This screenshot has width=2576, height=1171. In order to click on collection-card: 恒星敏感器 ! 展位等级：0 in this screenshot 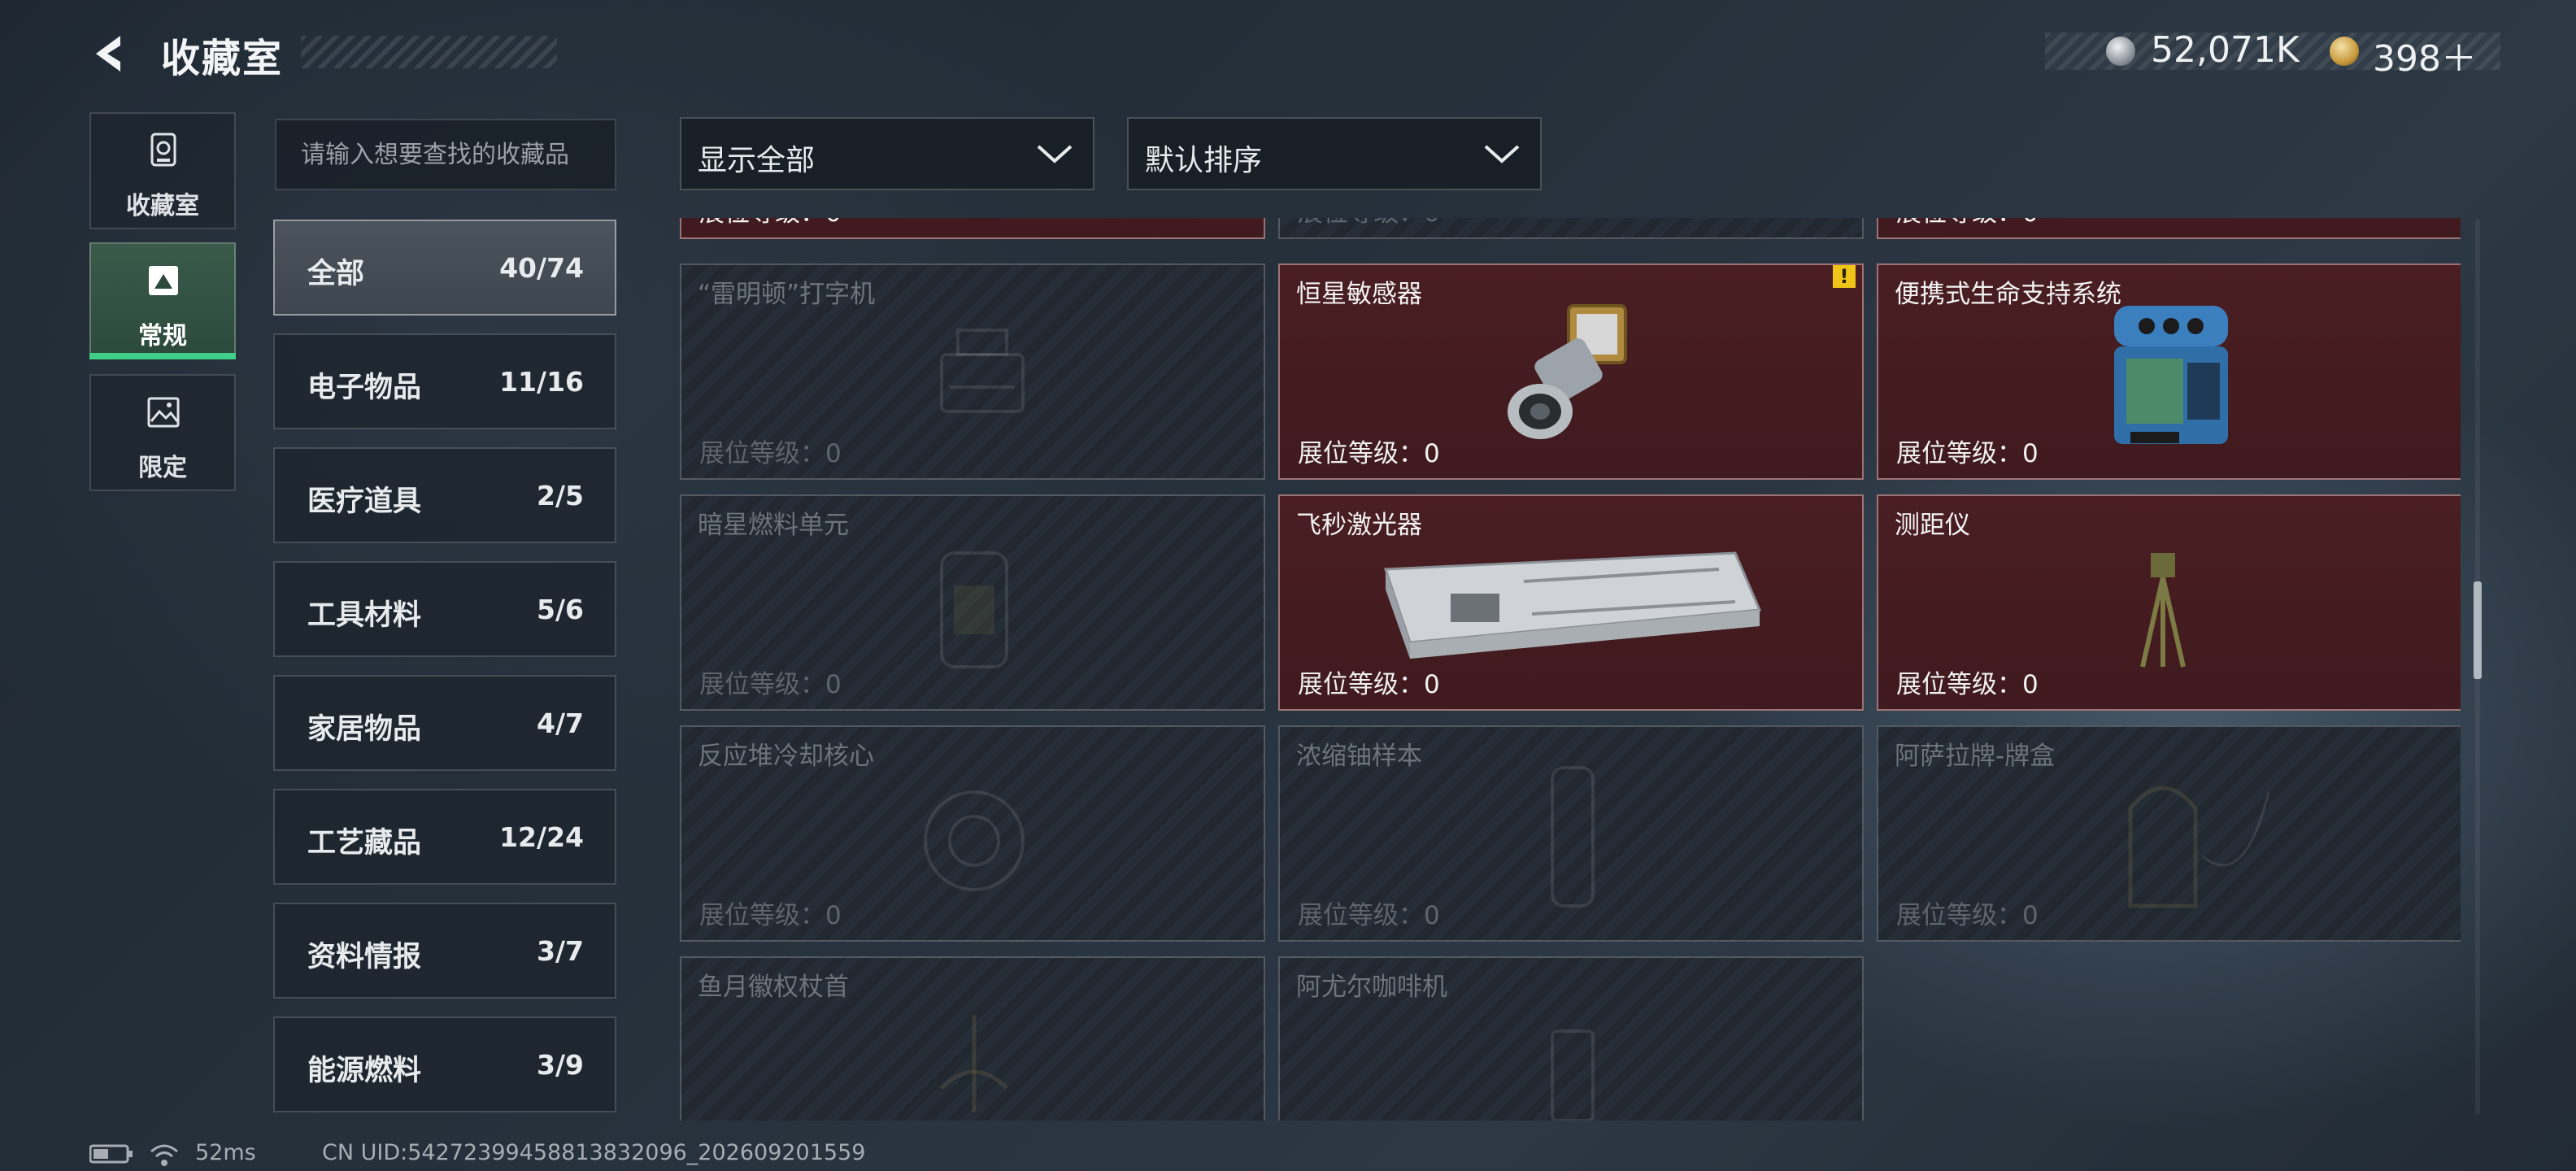, I will do `click(1571, 371)`.